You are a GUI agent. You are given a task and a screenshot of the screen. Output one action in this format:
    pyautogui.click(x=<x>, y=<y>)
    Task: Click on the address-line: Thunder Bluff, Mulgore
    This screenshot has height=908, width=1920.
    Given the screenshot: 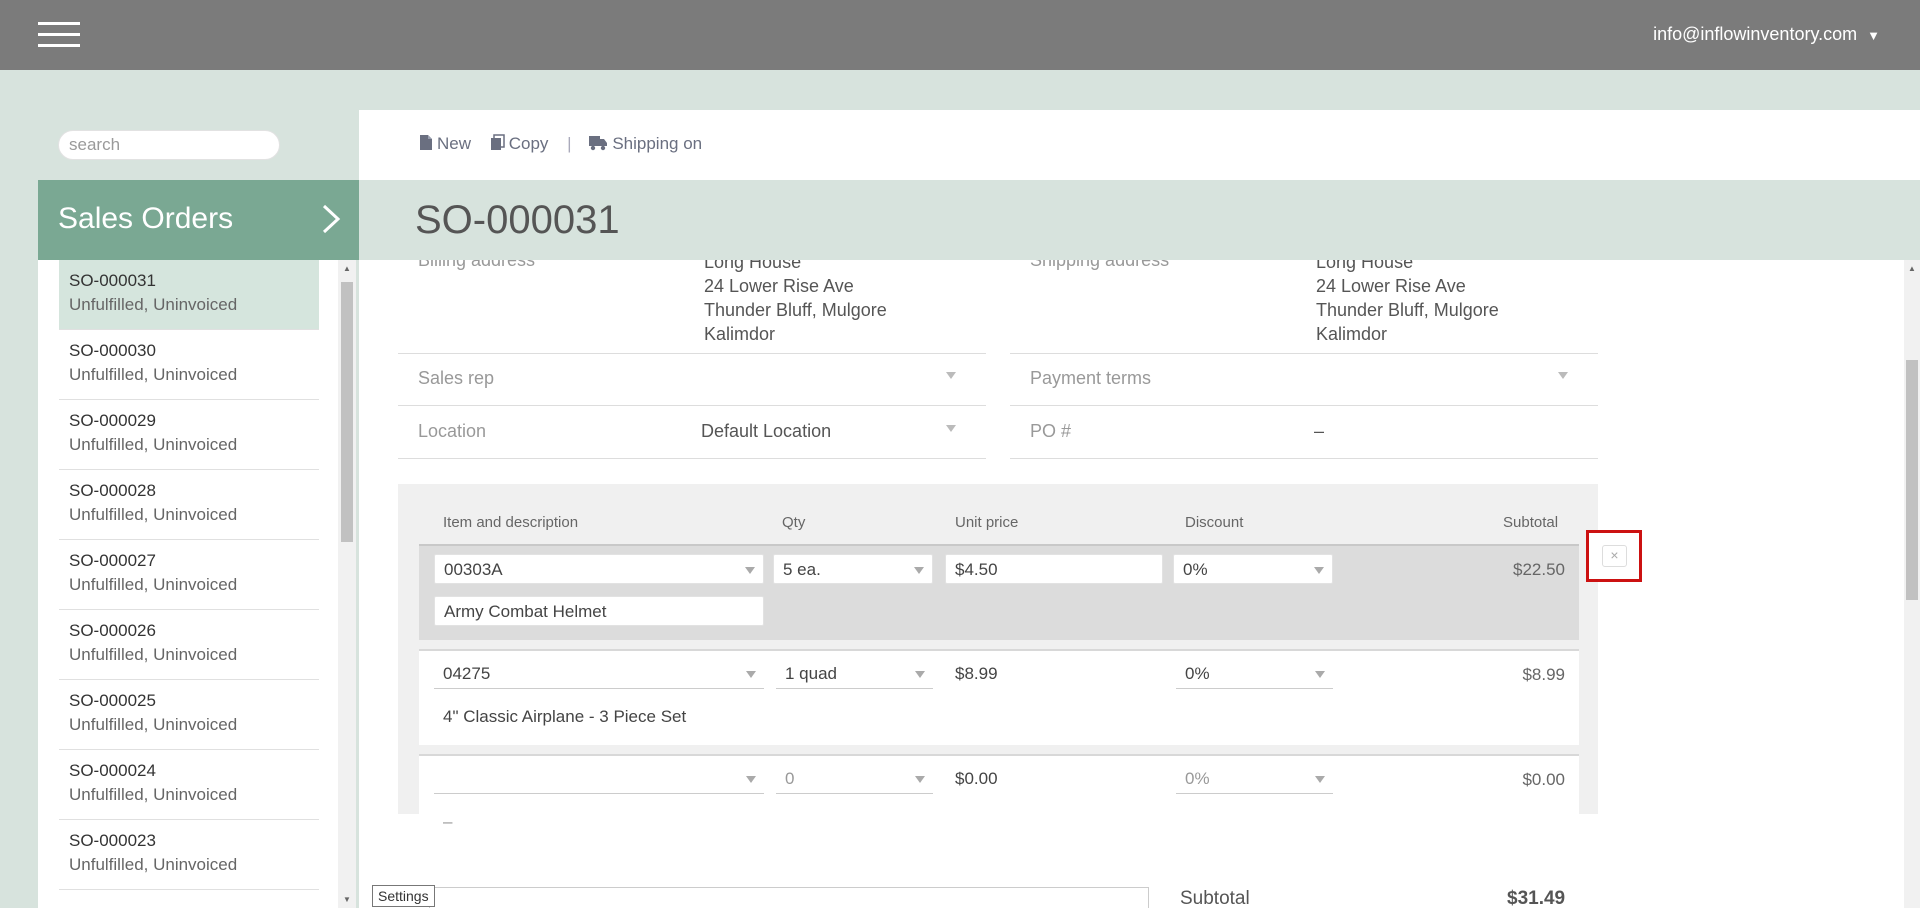 What is the action you would take?
    pyautogui.click(x=795, y=310)
    